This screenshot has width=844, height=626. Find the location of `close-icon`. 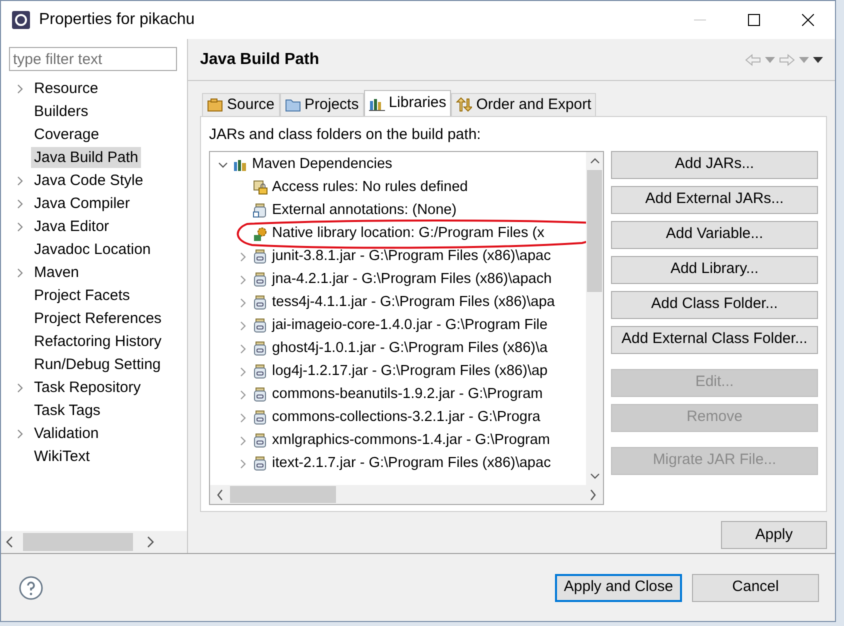

close-icon is located at coordinates (808, 20).